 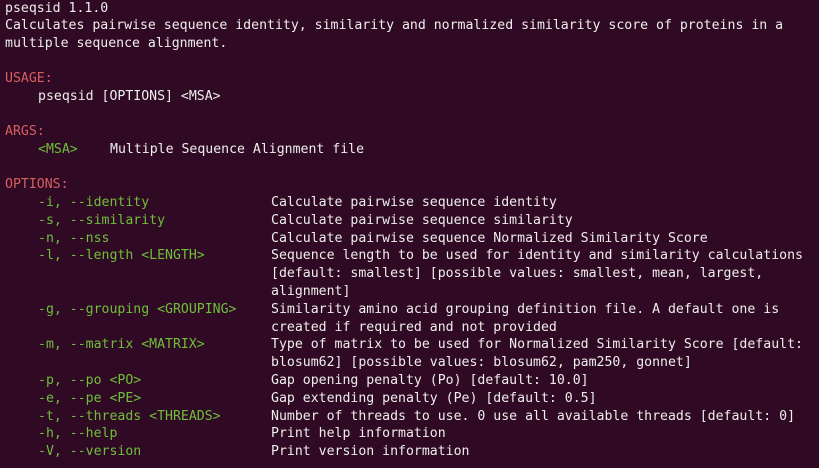 What do you see at coordinates (129, 416) in the screenshot?
I see `option-flag: -t, --threads <THREADS>` at bounding box center [129, 416].